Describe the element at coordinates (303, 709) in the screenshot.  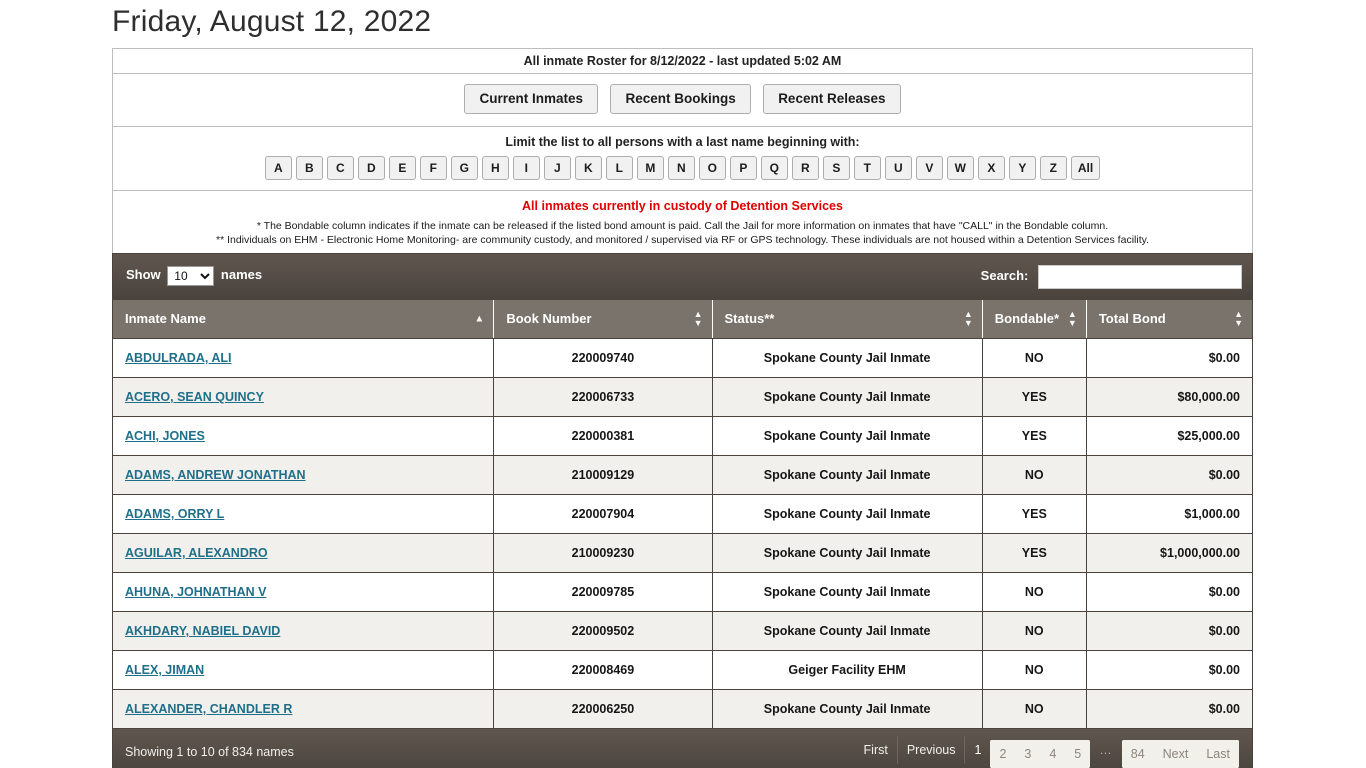
I see `cell-inmate-name: ALEXANDER, CHANDLER R` at that location.